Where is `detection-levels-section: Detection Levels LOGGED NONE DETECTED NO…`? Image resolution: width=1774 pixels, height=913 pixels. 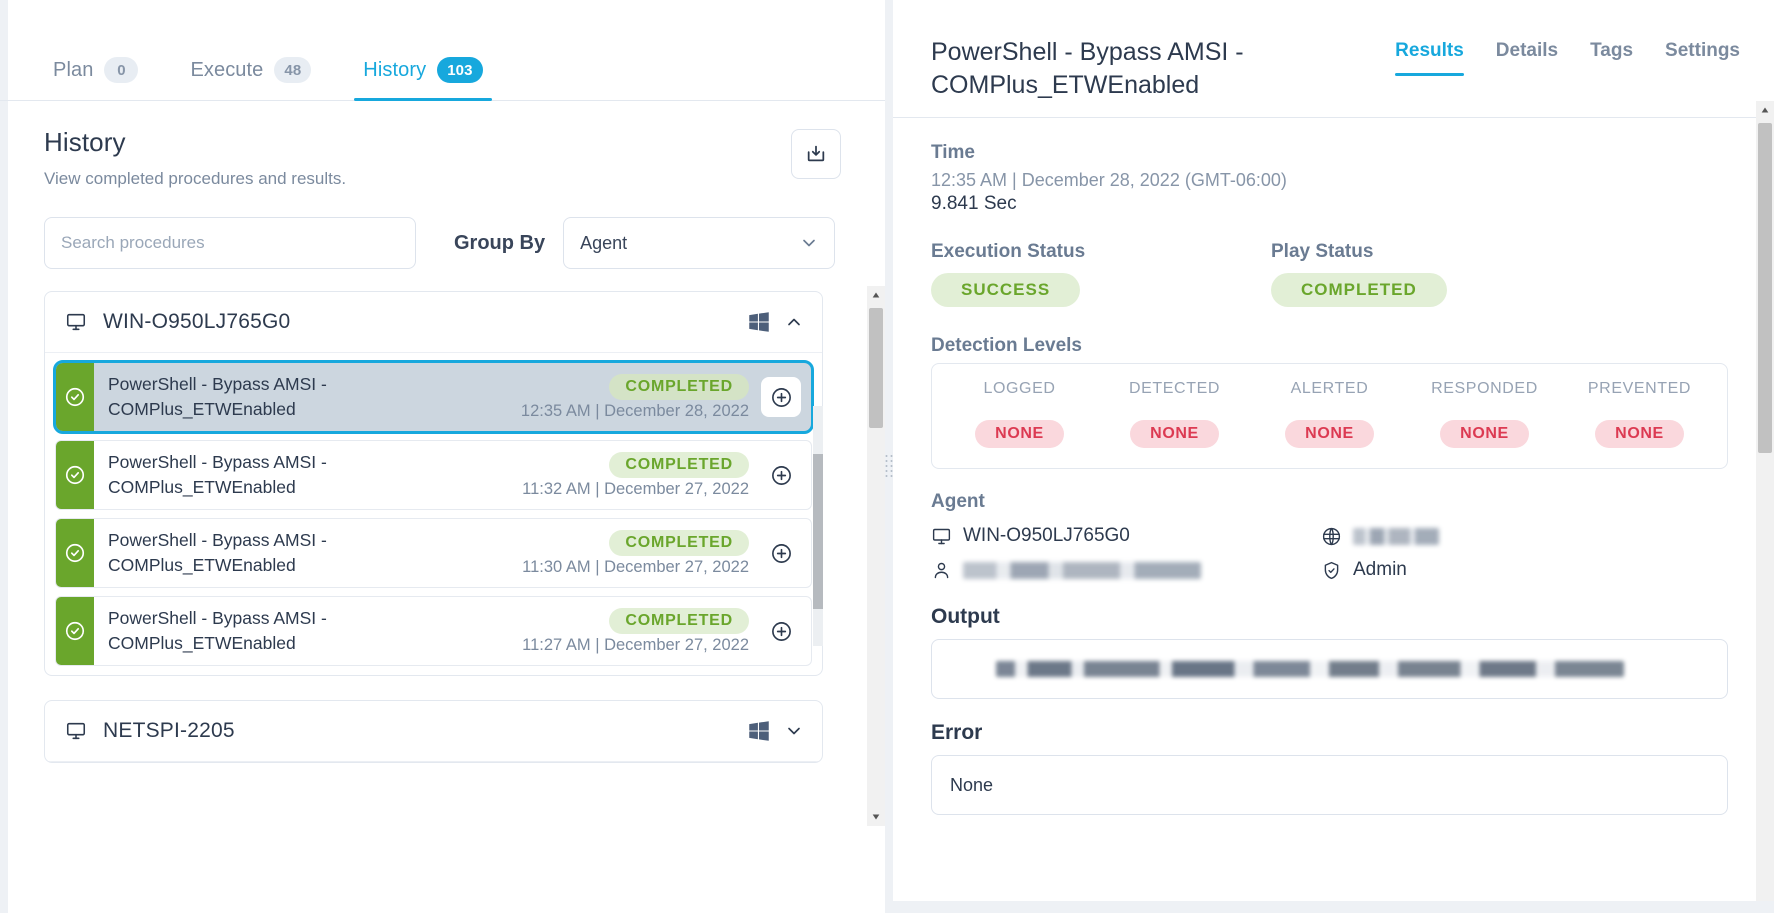 detection-levels-section: Detection Levels LOGGED NONE DETECTED NO… is located at coordinates (1329, 402).